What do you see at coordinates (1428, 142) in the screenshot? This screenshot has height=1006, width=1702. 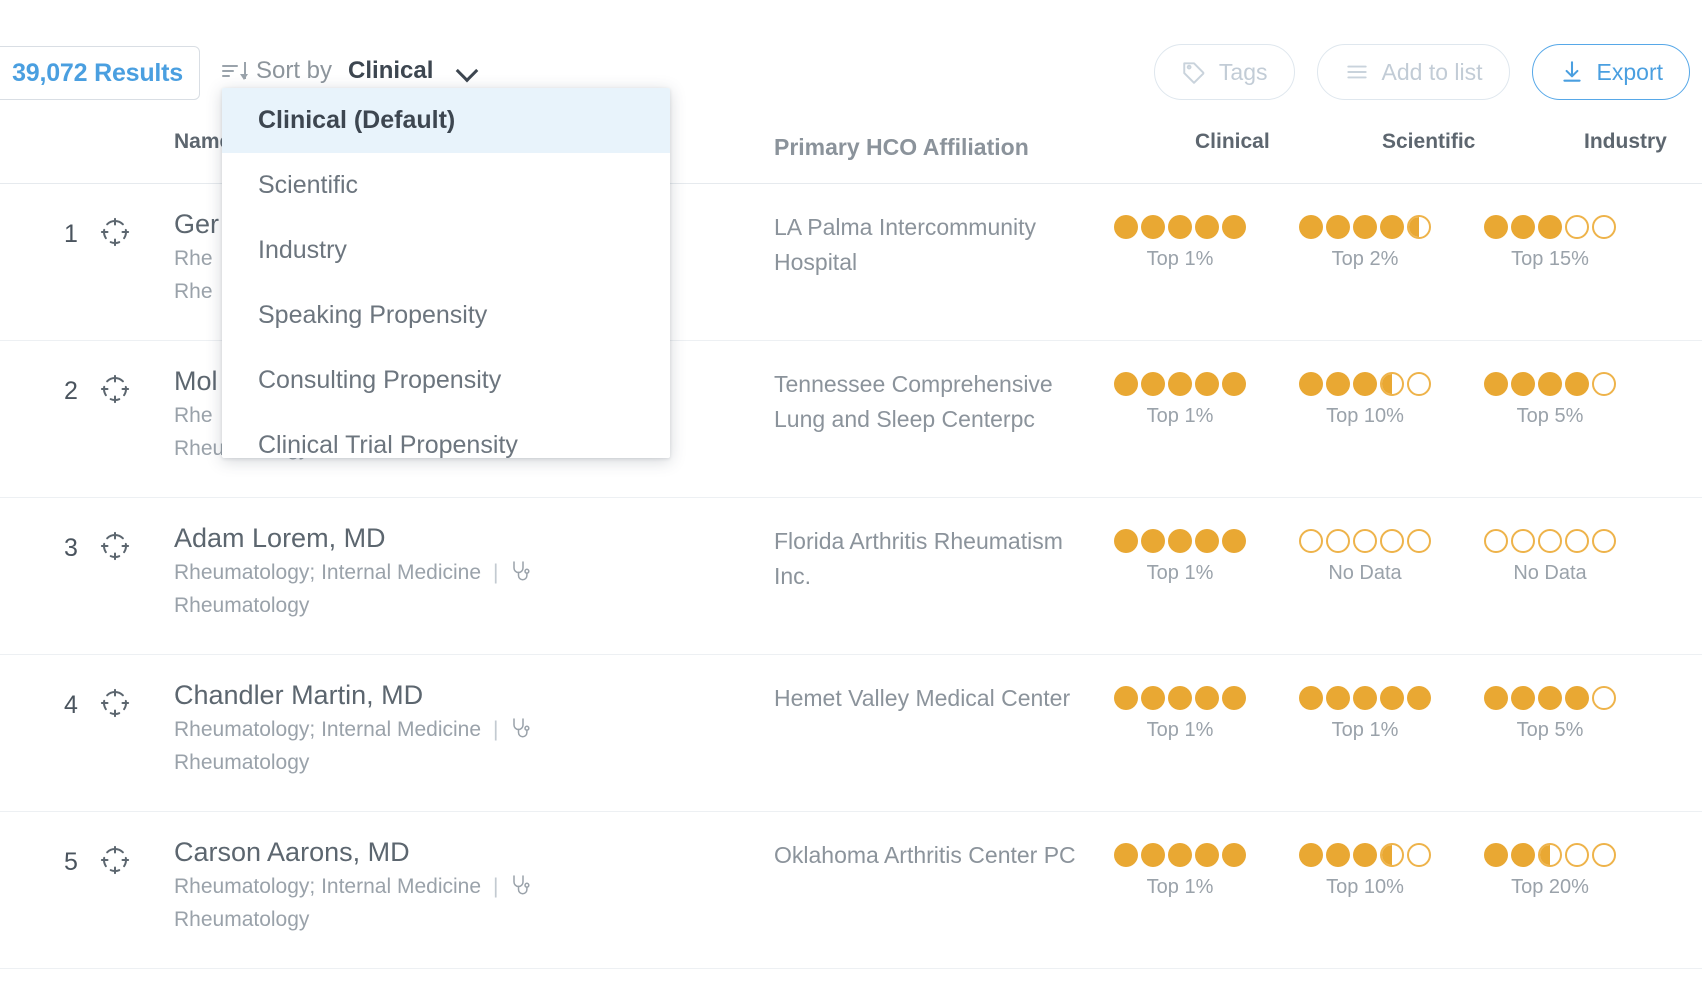 I see `column-header-scientific: Scientific` at bounding box center [1428, 142].